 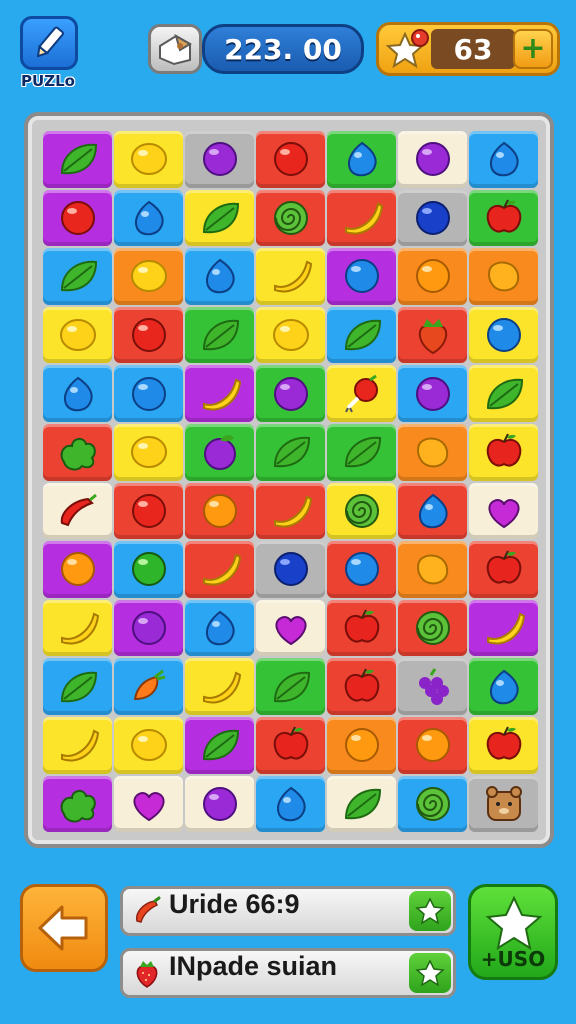 I want to click on tile-chili, so click(x=77, y=511).